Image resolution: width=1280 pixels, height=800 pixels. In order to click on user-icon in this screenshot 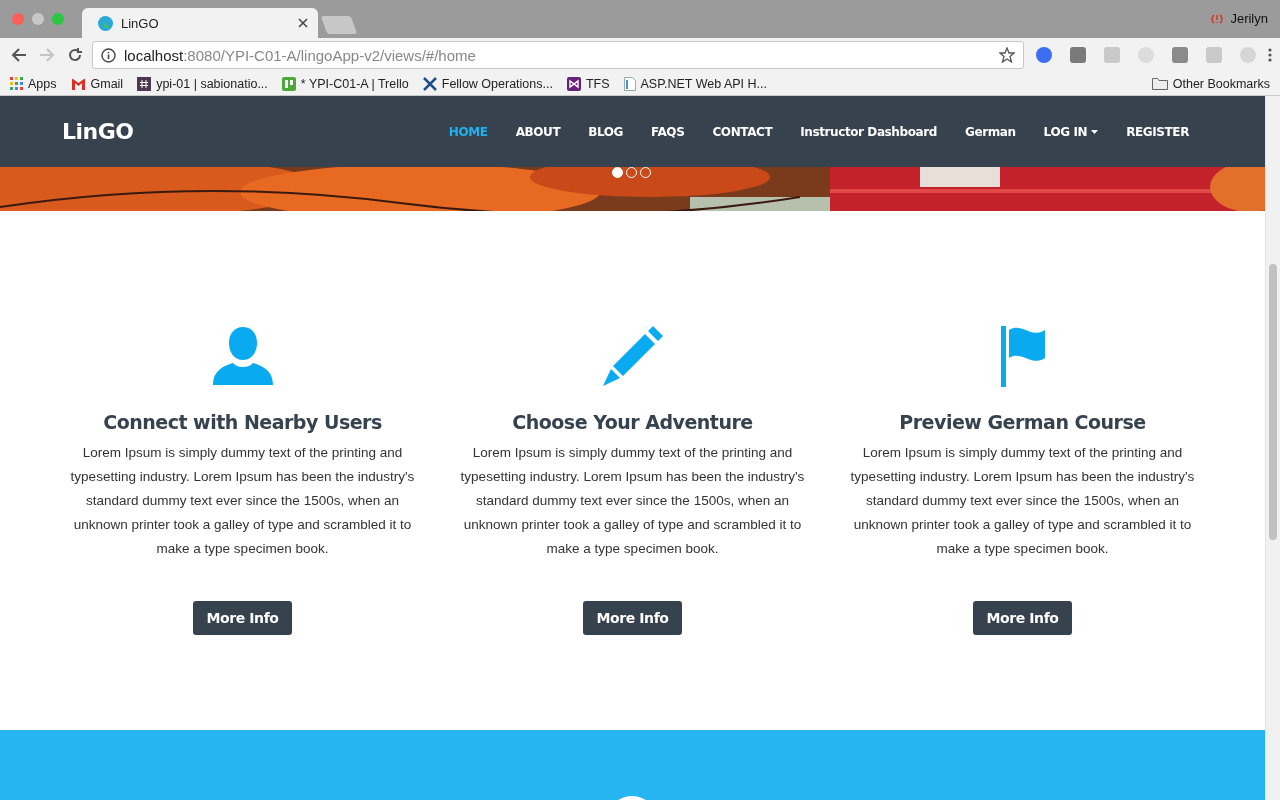, I will do `click(242, 356)`.